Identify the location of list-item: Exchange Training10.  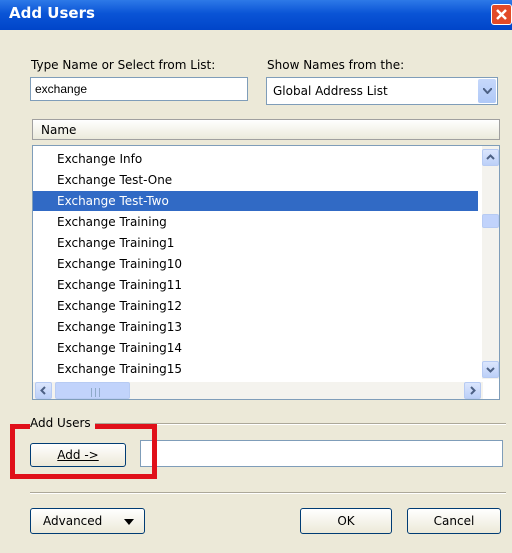
(255, 264).